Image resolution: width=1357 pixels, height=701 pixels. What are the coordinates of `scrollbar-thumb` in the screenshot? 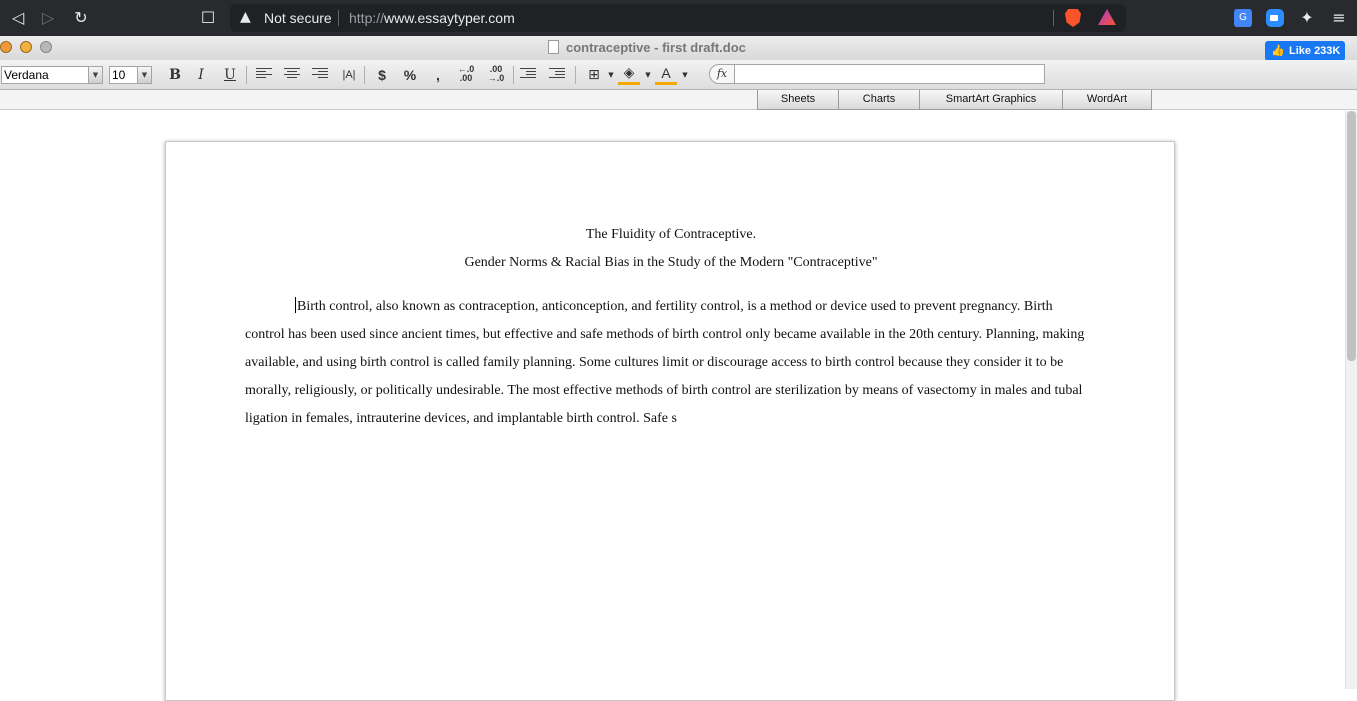 It's located at (1351, 236).